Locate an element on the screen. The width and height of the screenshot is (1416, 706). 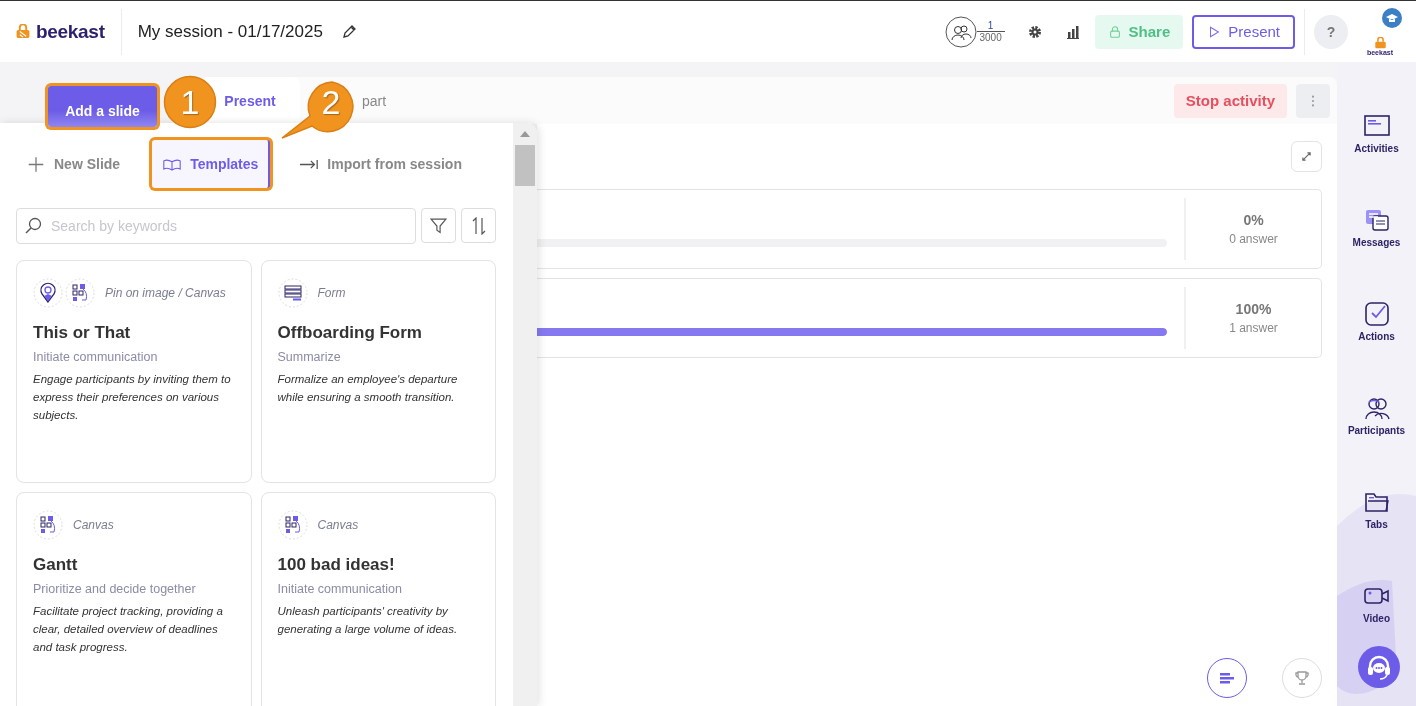
filter-icon is located at coordinates (438, 225).